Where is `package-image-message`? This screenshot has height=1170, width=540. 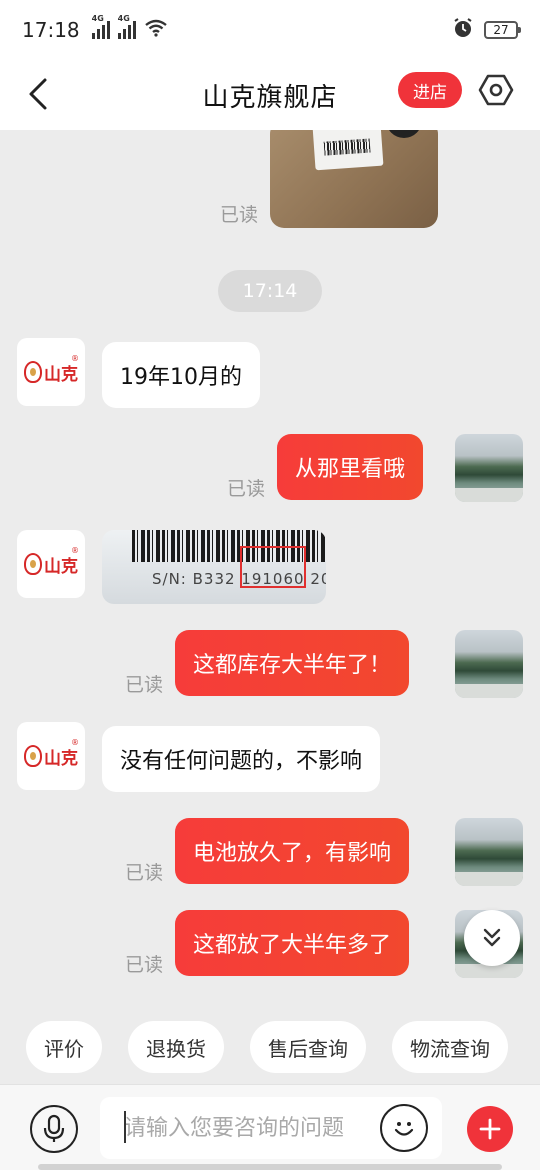 package-image-message is located at coordinates (354, 179).